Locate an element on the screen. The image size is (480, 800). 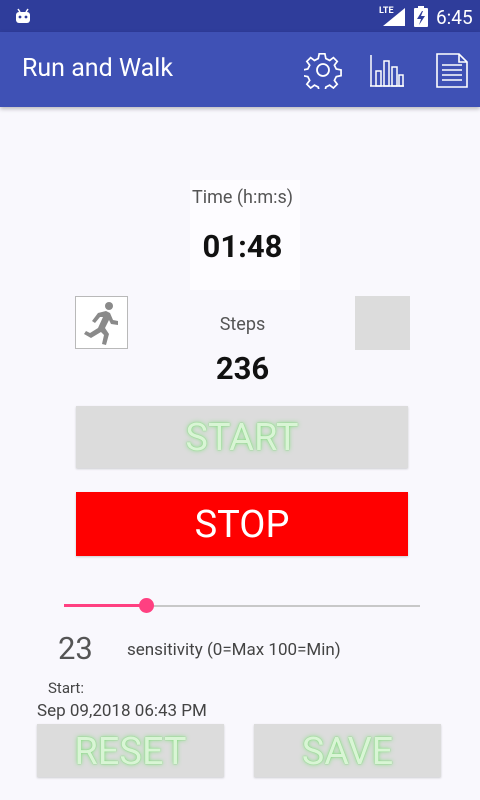
bar-chart-icon is located at coordinates (387, 70).